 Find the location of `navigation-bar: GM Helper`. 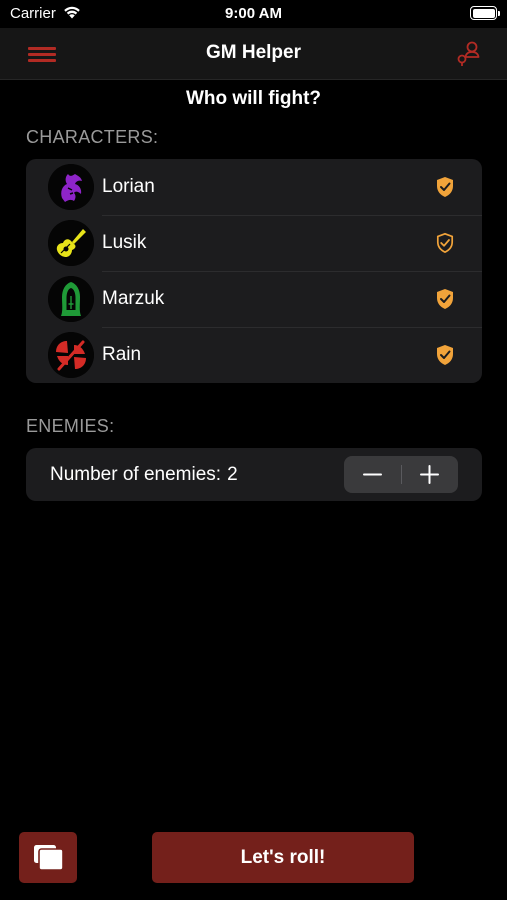

navigation-bar: GM Helper is located at coordinates (253, 54).